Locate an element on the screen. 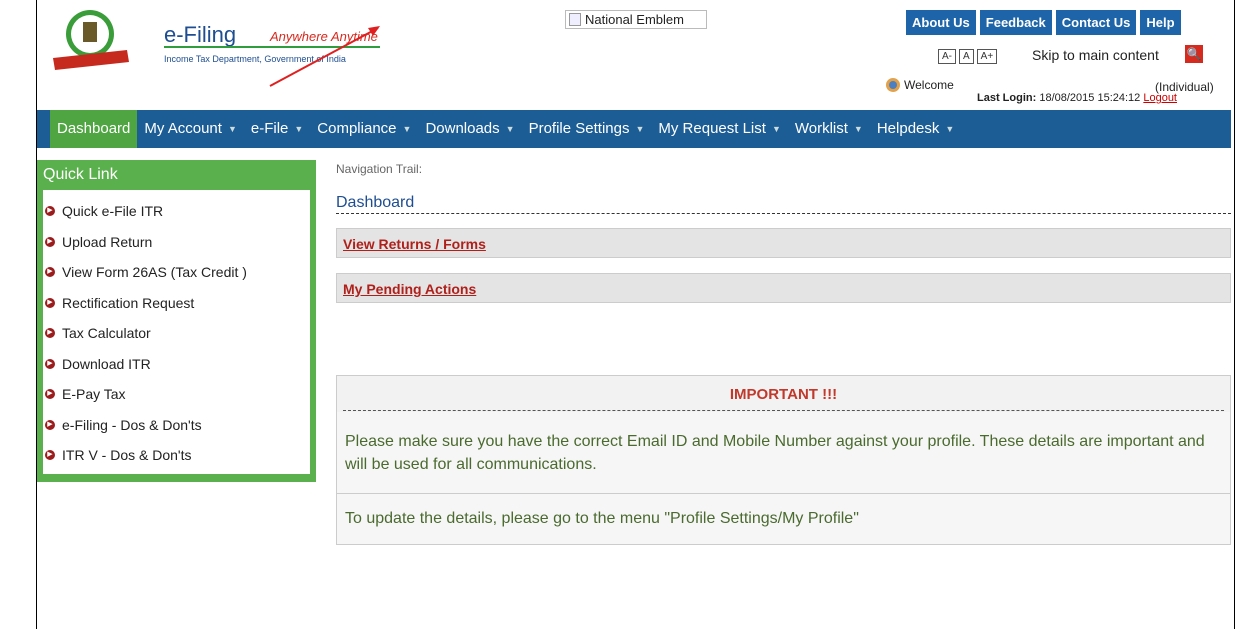 This screenshot has width=1235, height=629. top-links: About Us Feedback Contact Us Help is located at coordinates (1043, 22).